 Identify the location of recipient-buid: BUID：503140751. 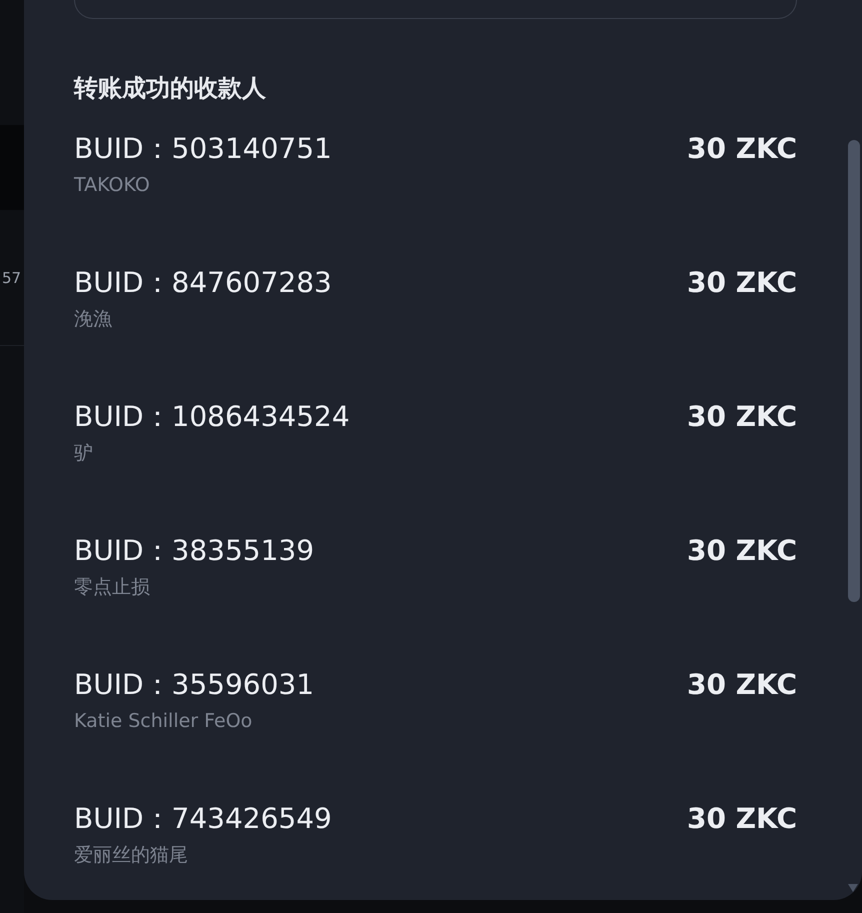
(203, 149).